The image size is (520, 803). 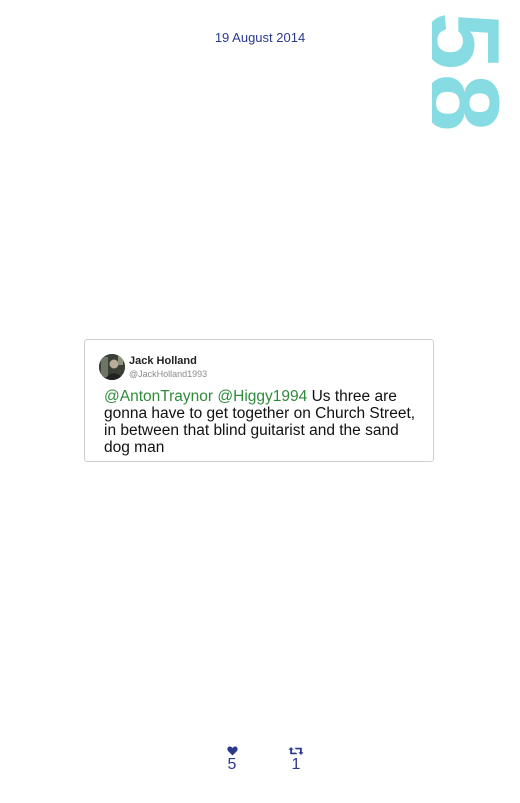 I want to click on retweets-stat: 1, so click(x=296, y=759).